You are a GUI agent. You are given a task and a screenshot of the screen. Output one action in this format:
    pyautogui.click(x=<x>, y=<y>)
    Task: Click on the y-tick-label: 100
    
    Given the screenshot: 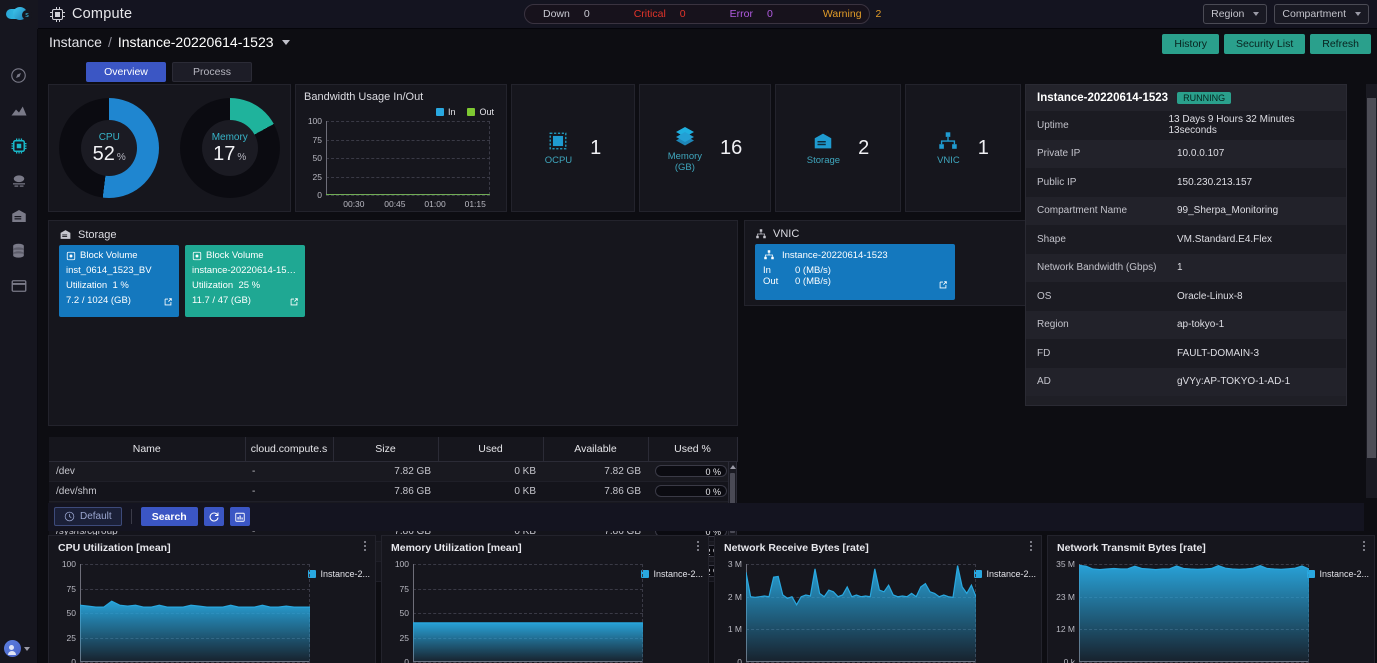 What is the action you would take?
    pyautogui.click(x=401, y=564)
    